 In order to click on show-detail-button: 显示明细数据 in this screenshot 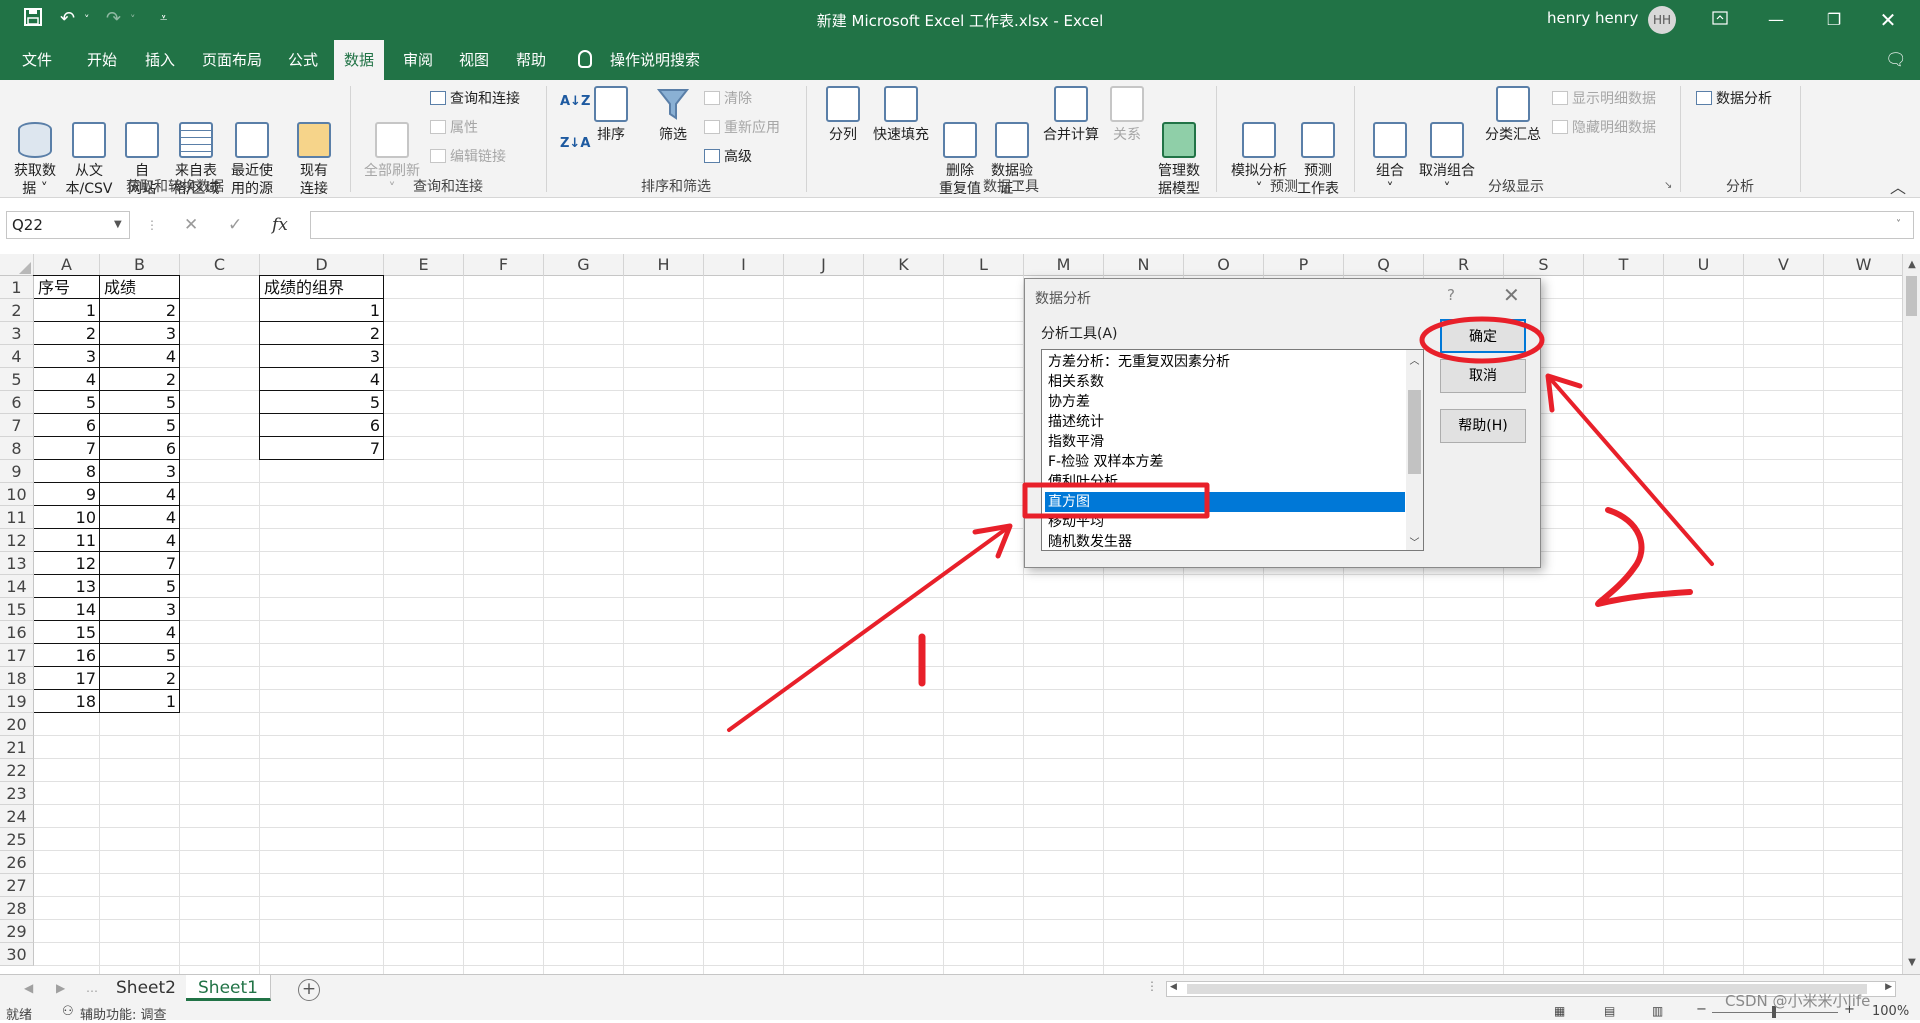, I will do `click(1604, 98)`.